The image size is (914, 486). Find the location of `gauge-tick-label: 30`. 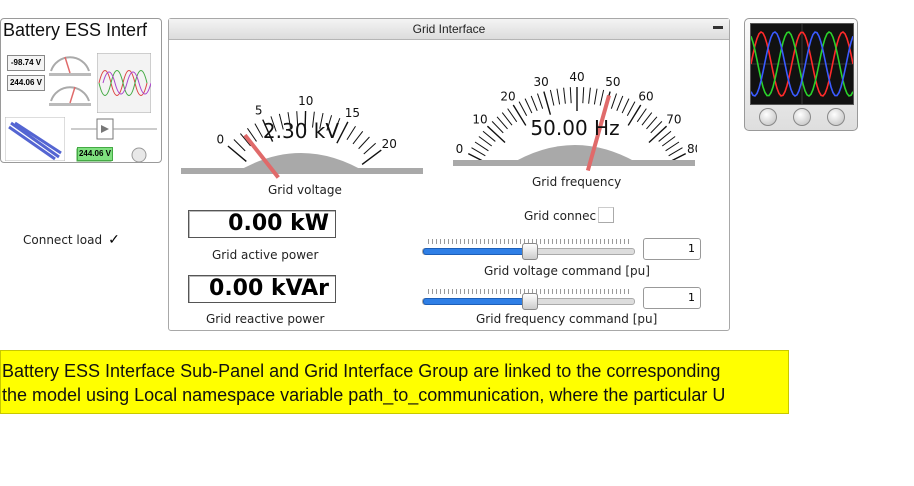

gauge-tick-label: 30 is located at coordinates (541, 82).